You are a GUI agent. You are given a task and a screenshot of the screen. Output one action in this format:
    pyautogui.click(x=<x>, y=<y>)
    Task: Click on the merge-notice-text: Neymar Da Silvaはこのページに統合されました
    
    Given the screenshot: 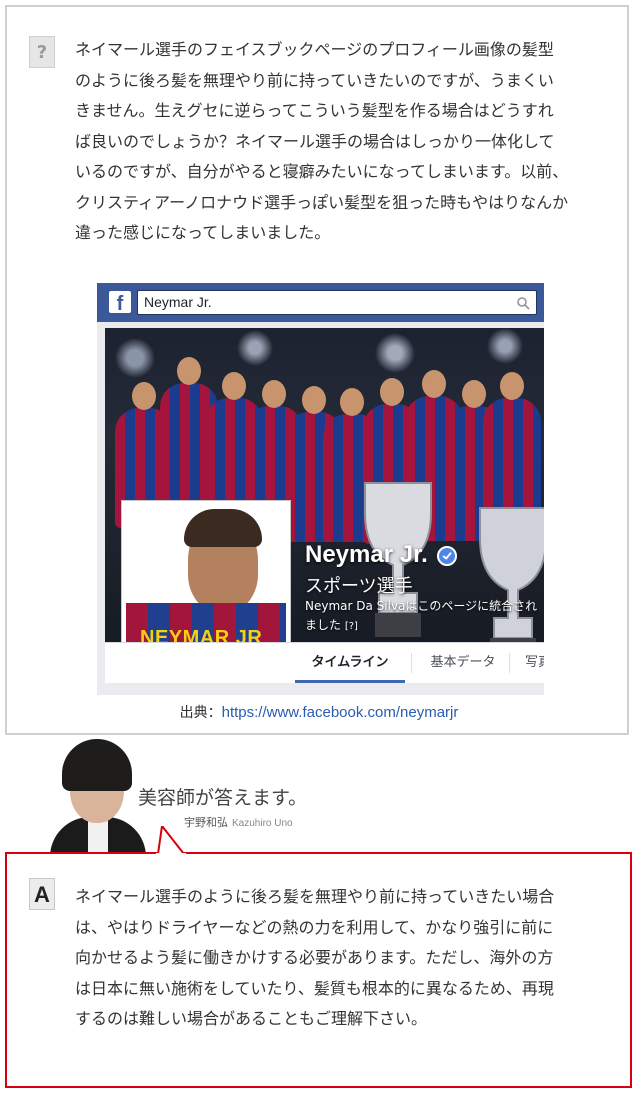 What is the action you would take?
    pyautogui.click(x=421, y=615)
    